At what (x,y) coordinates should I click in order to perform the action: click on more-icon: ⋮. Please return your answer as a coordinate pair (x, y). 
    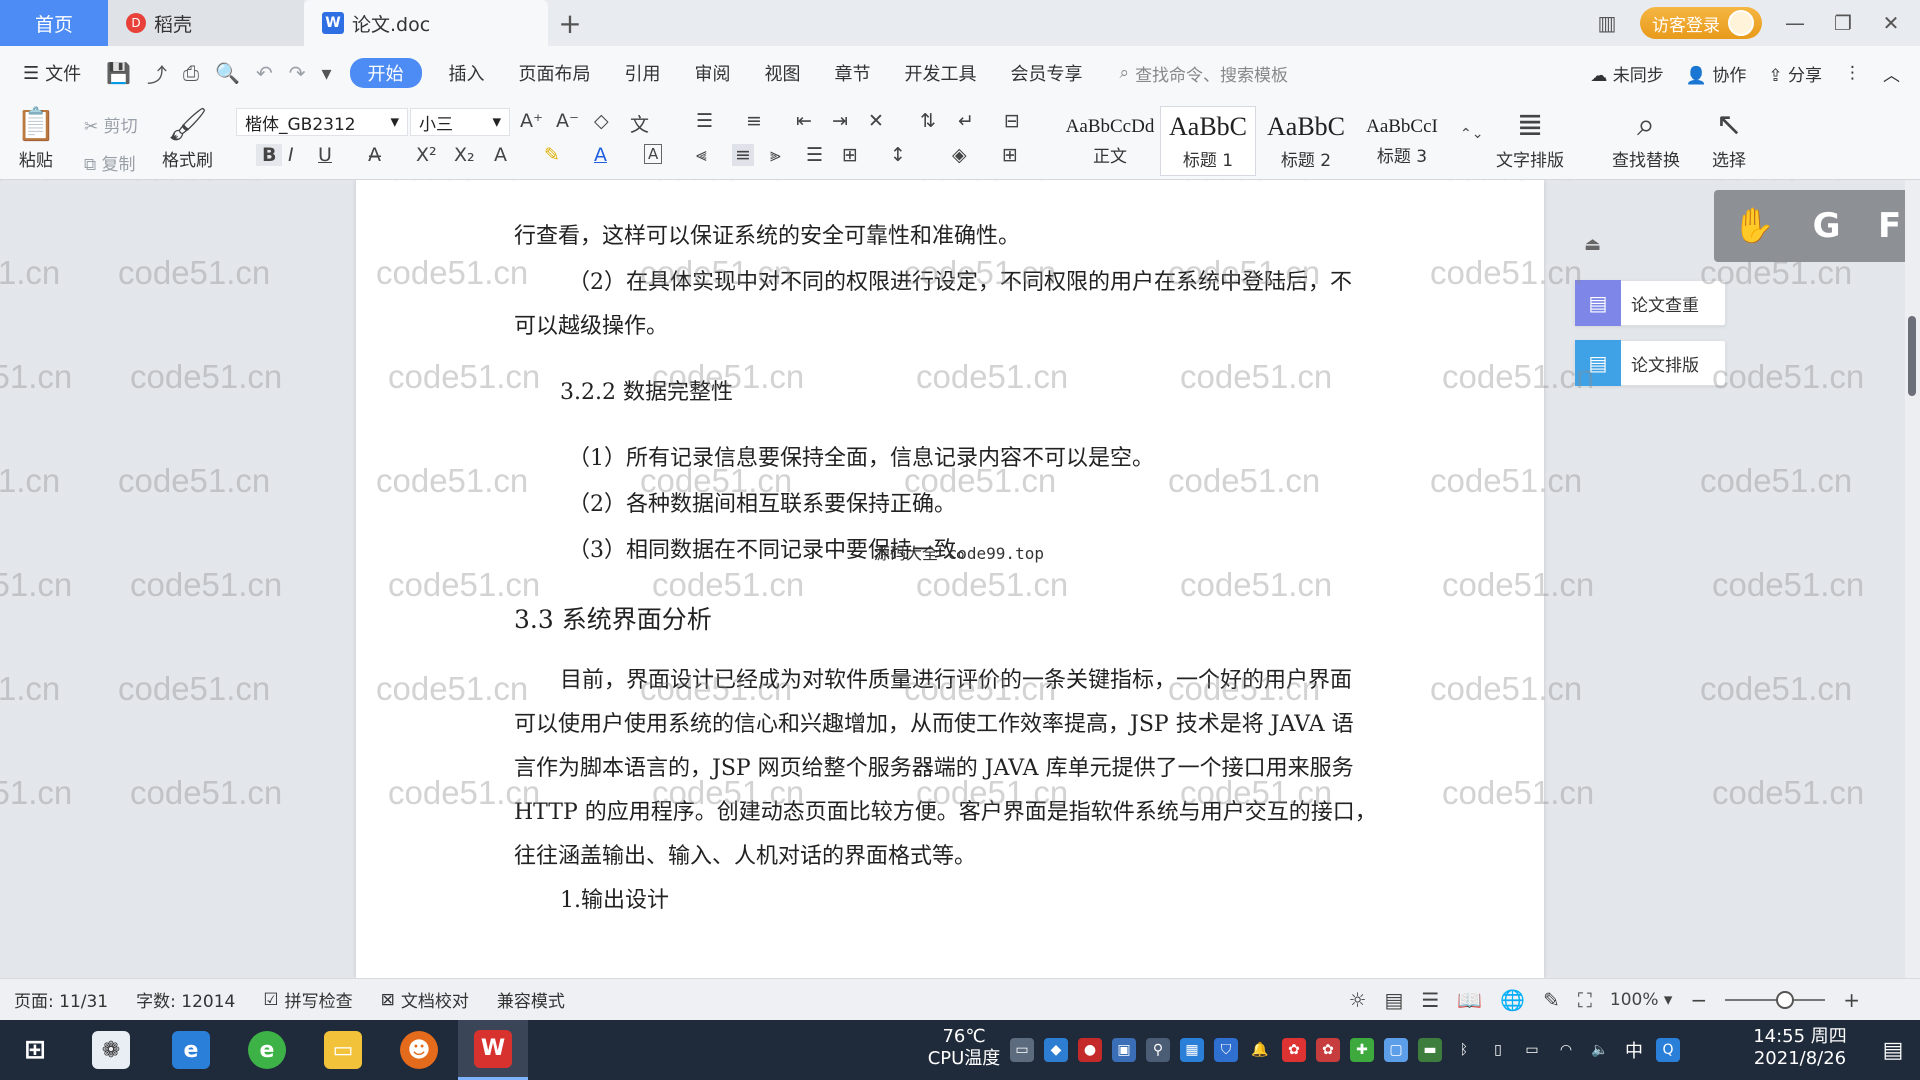
    Looking at the image, I should click on (1852, 73).